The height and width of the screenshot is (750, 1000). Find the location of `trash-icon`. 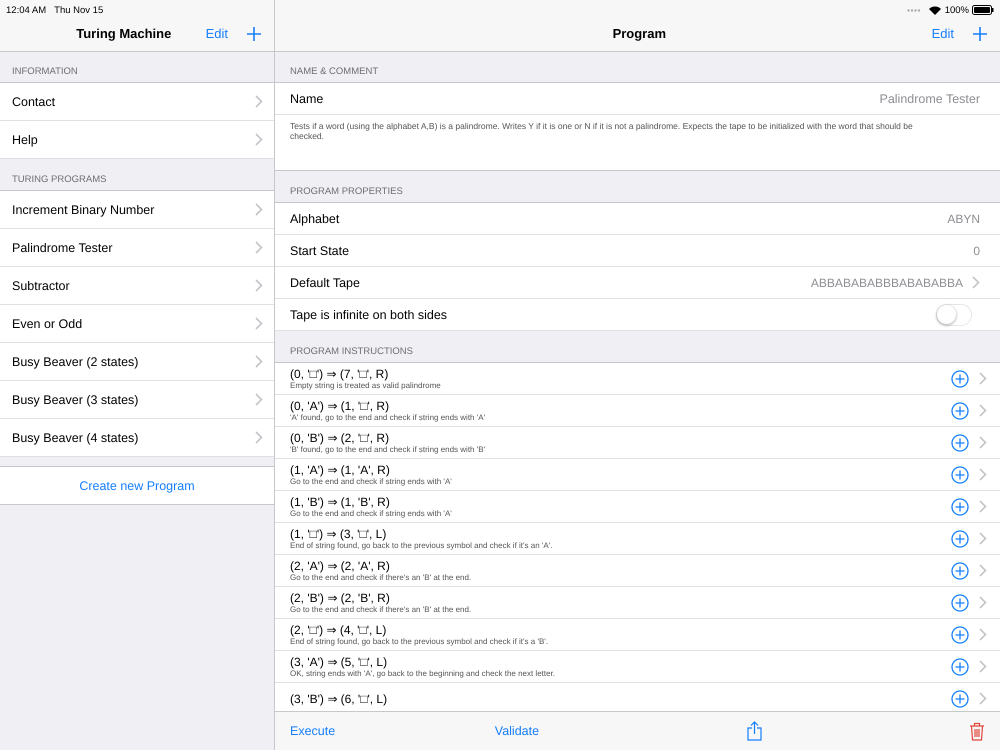

trash-icon is located at coordinates (977, 731).